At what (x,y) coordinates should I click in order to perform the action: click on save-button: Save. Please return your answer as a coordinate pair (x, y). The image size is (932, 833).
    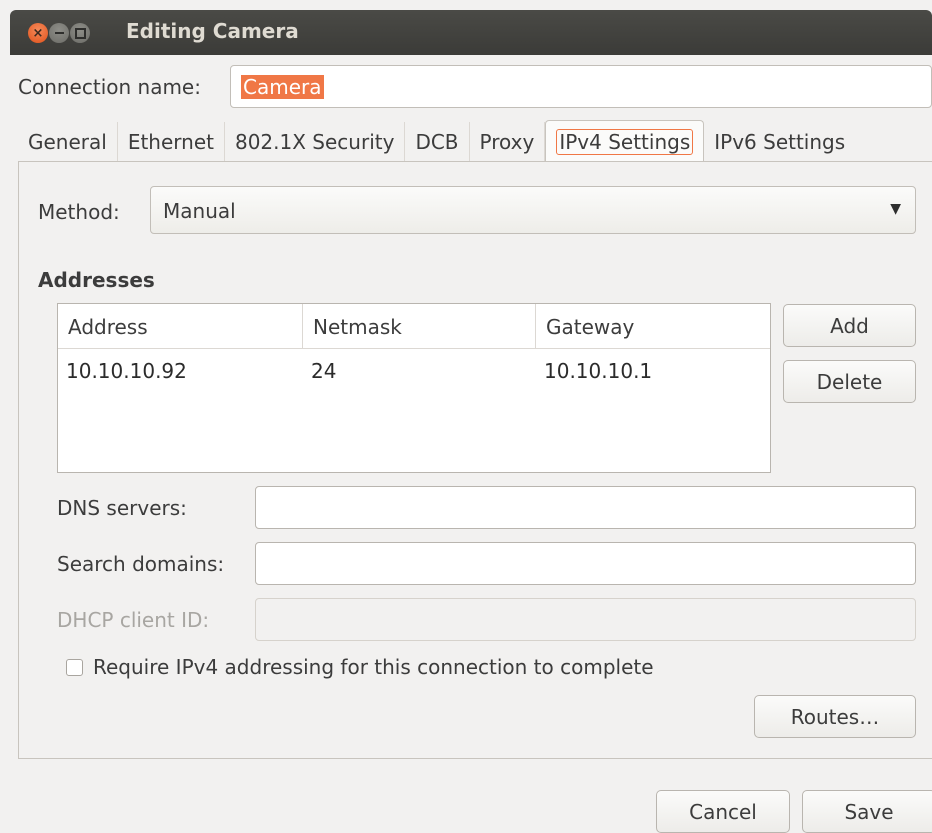
    Looking at the image, I should click on (867, 811).